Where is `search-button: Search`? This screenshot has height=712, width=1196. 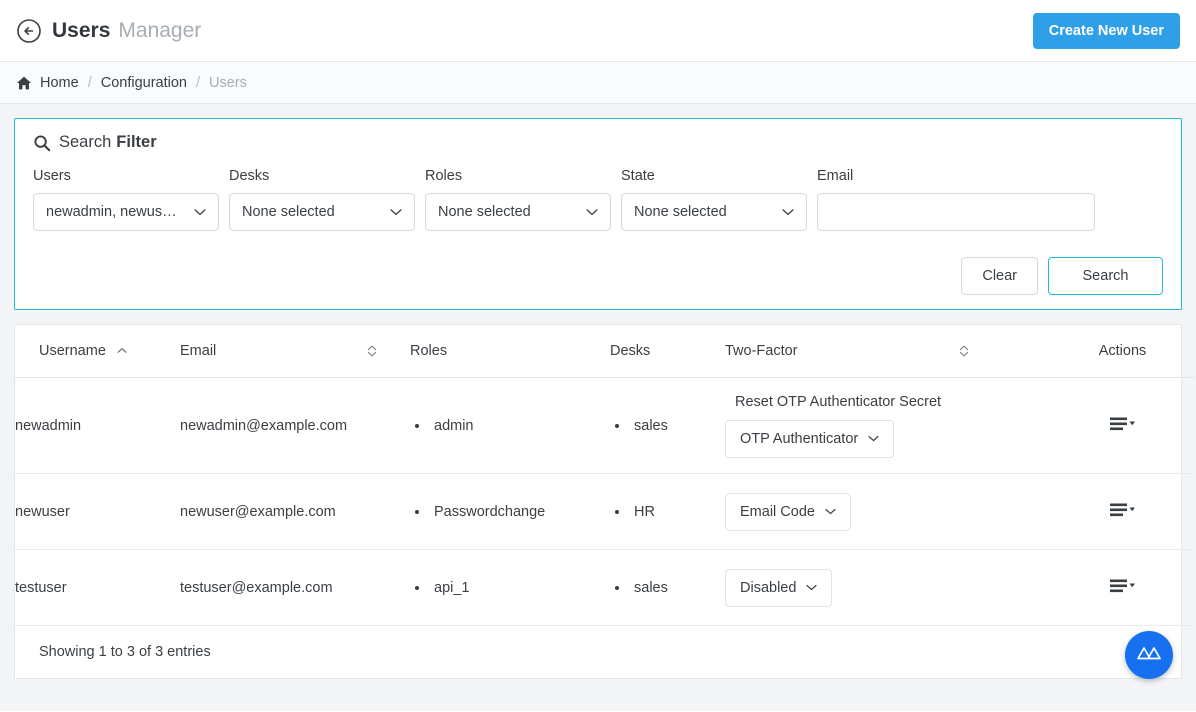 search-button: Search is located at coordinates (1105, 276).